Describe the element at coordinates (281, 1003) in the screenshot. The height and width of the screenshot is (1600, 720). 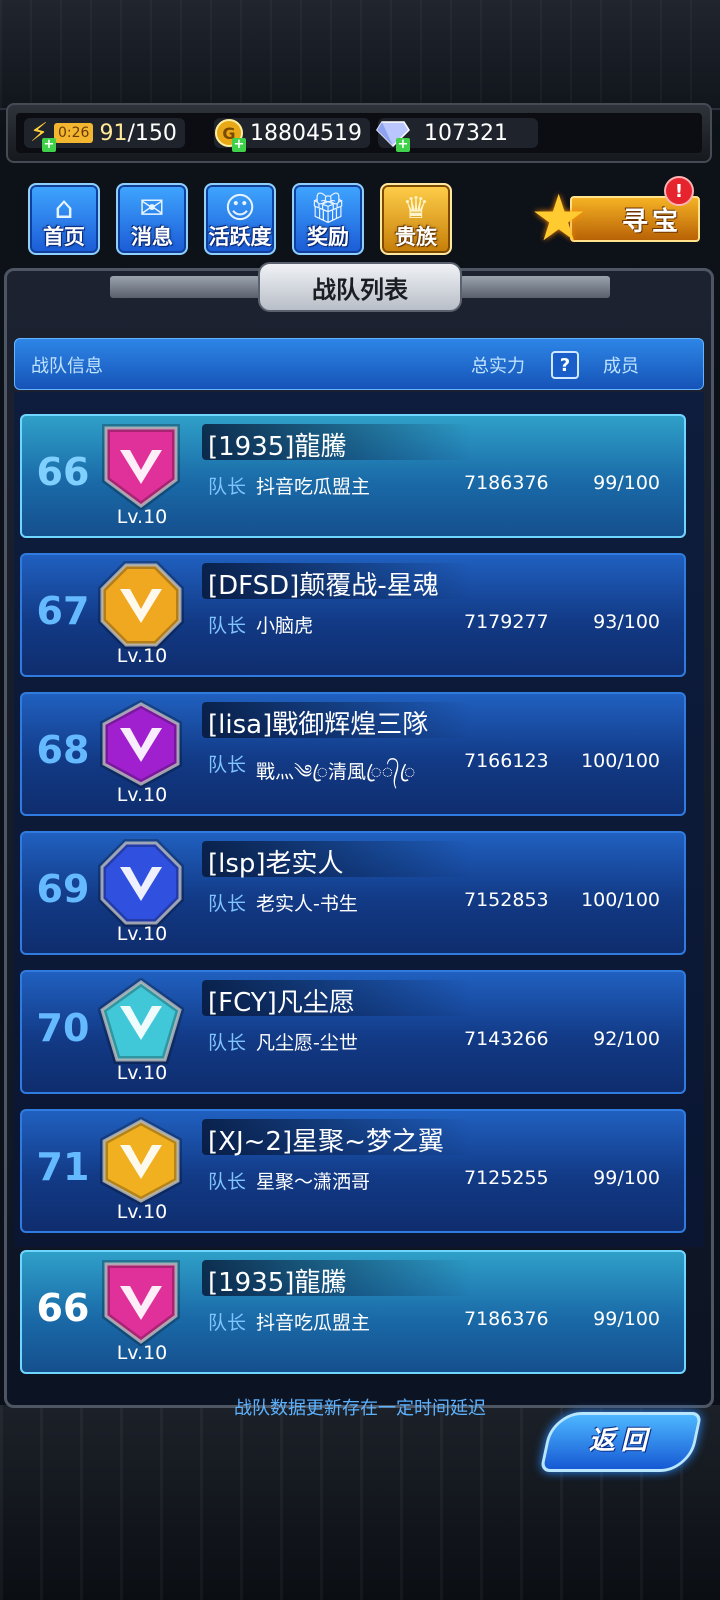
I see `team-name: [FCY]凡尘愿` at that location.